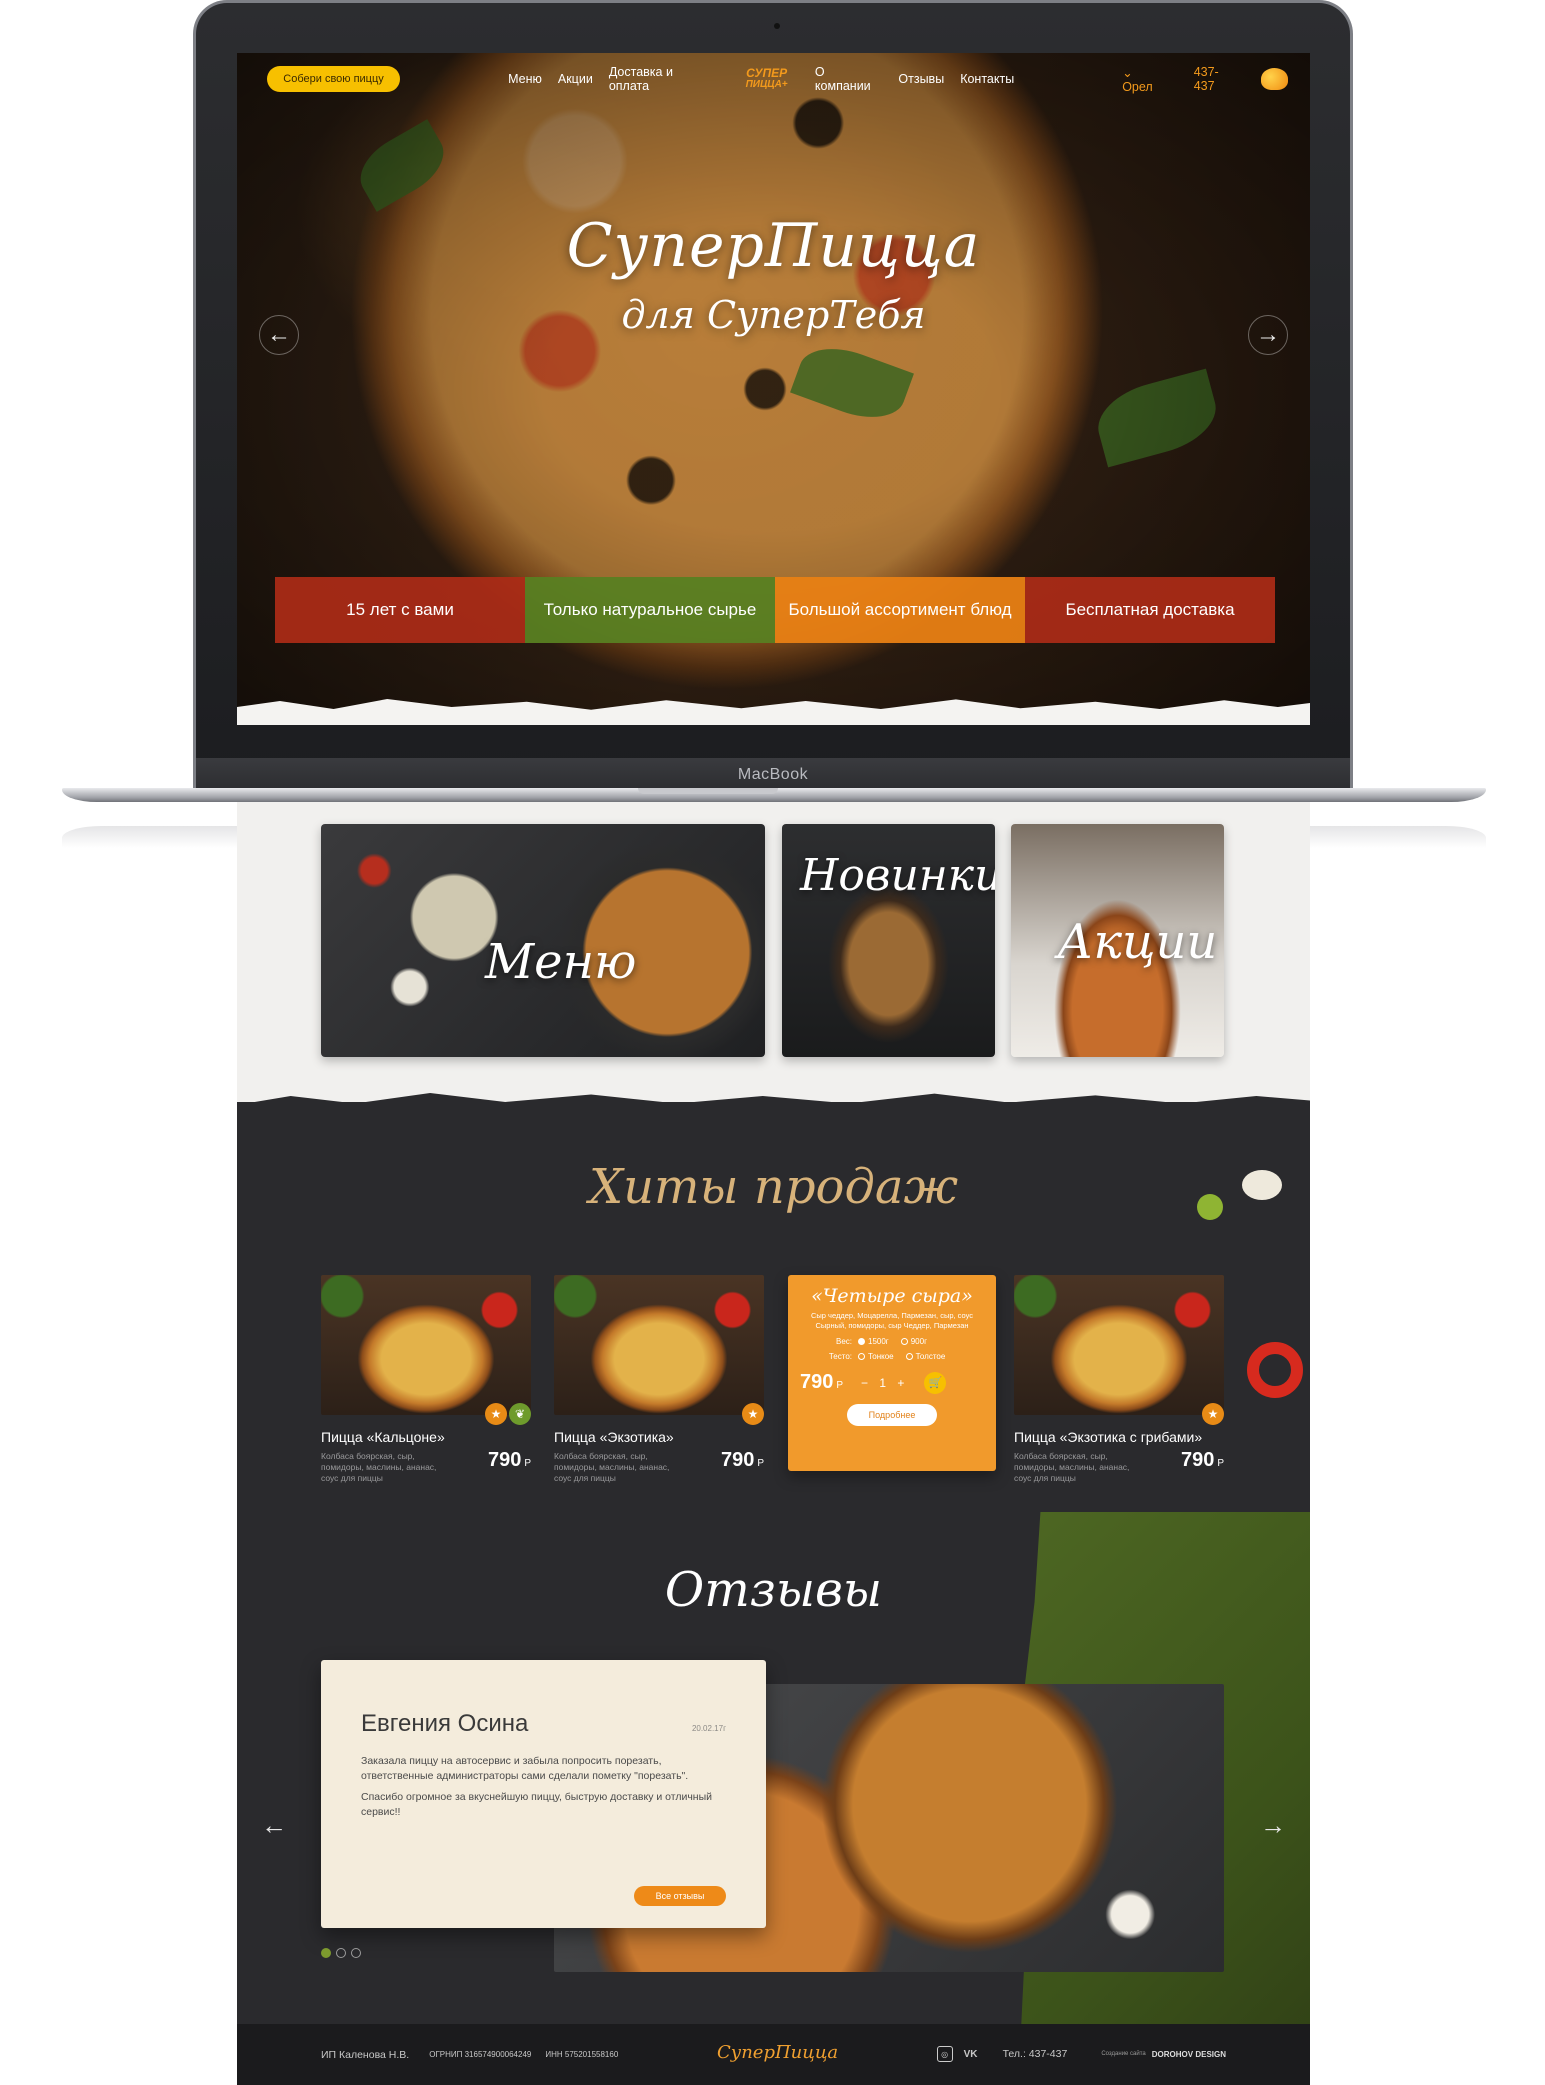  I want to click on nav-menu: Меню, so click(525, 79).